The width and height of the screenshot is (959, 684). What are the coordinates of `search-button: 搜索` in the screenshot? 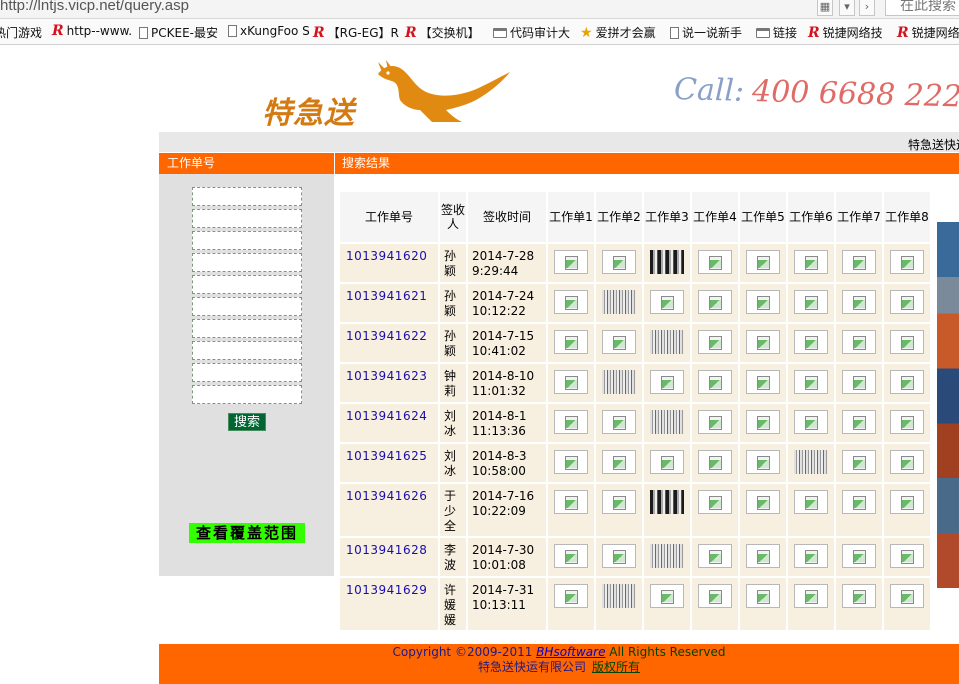 It's located at (247, 422).